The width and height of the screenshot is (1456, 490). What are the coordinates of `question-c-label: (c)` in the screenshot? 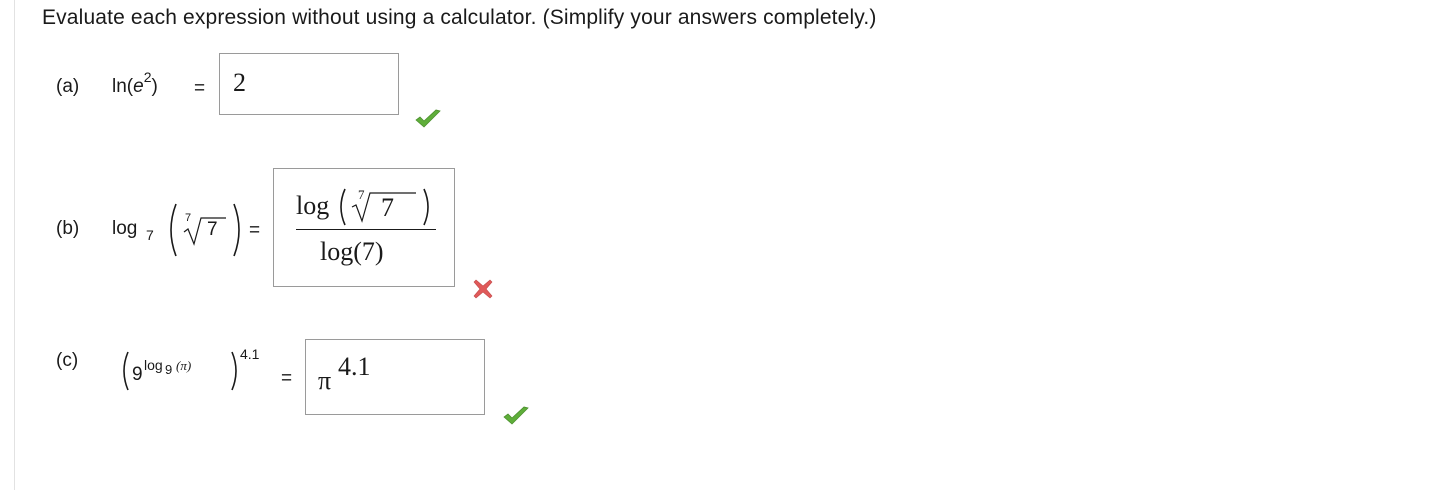 It's located at (67, 360).